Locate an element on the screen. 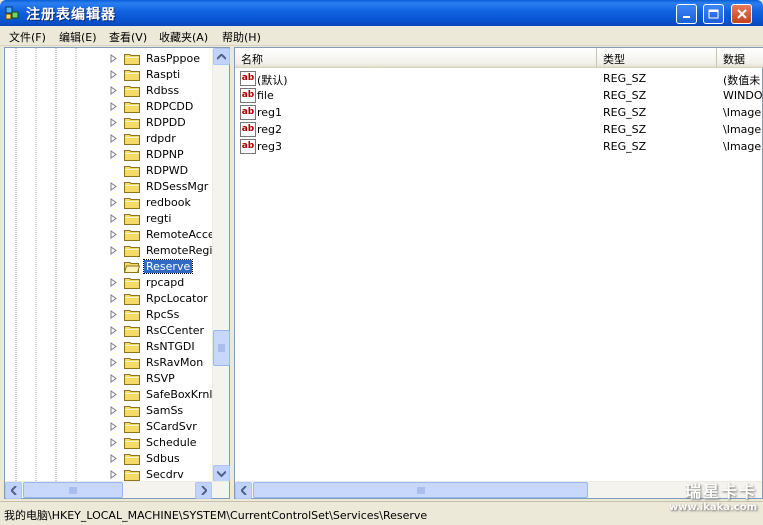  scroll-down-button is located at coordinates (221, 473).